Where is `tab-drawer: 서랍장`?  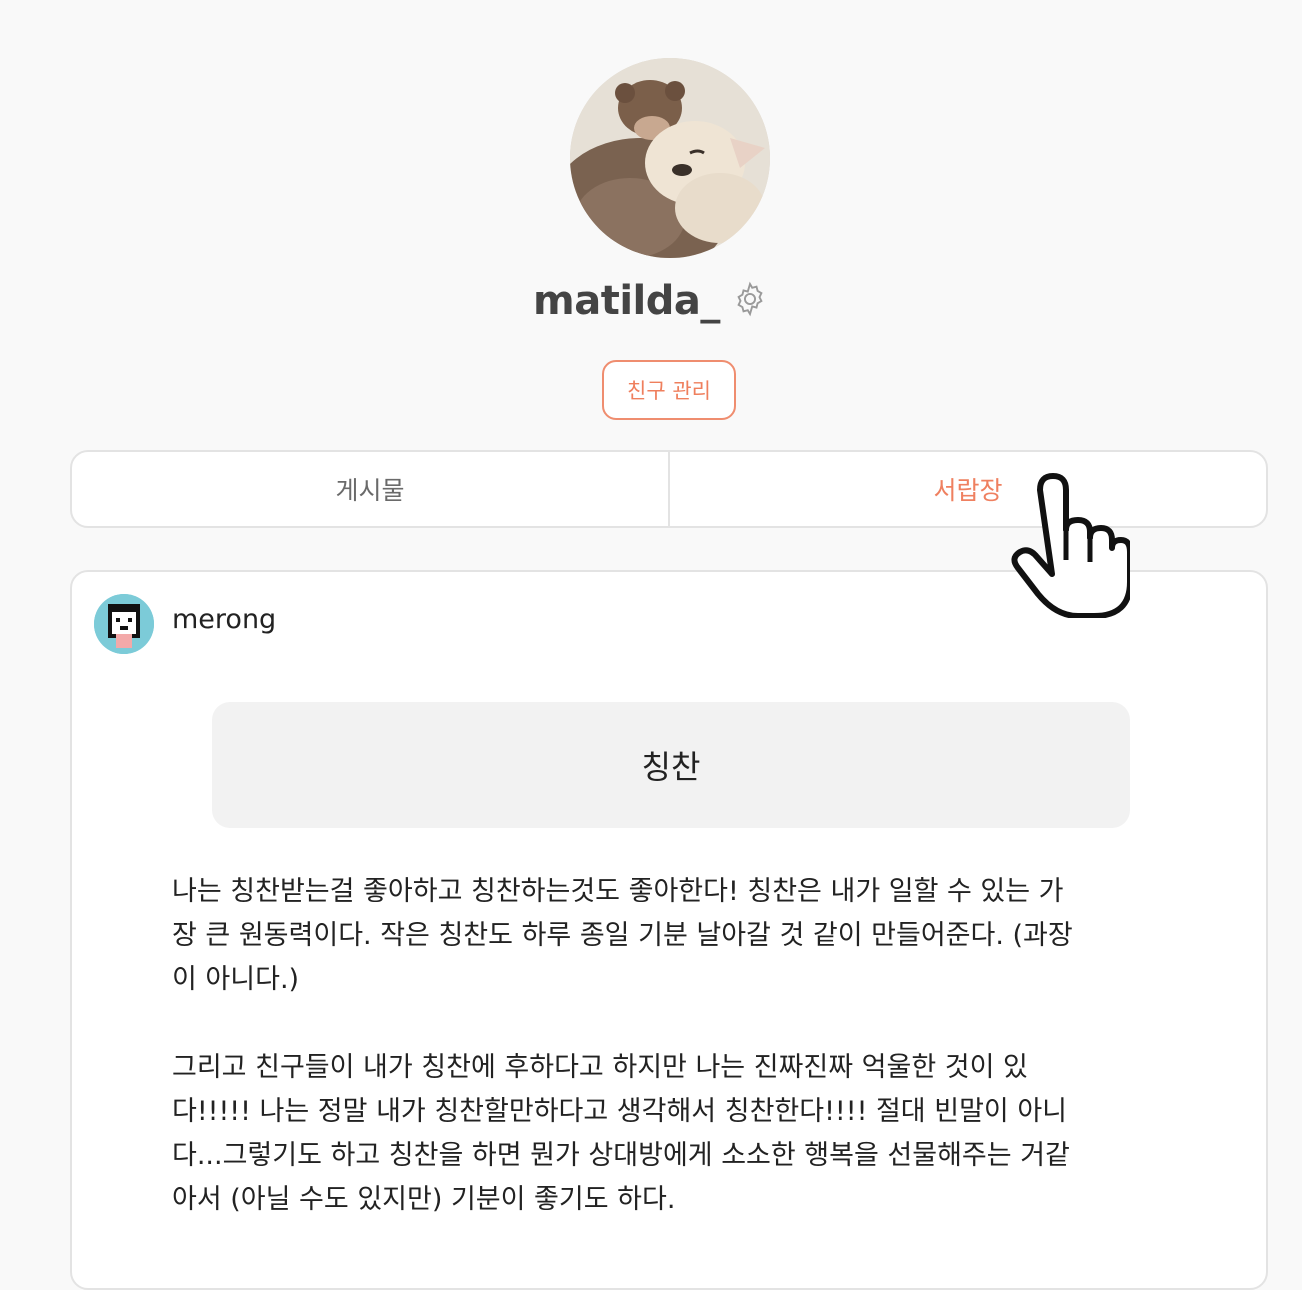 tab-drawer: 서랍장 is located at coordinates (967, 489).